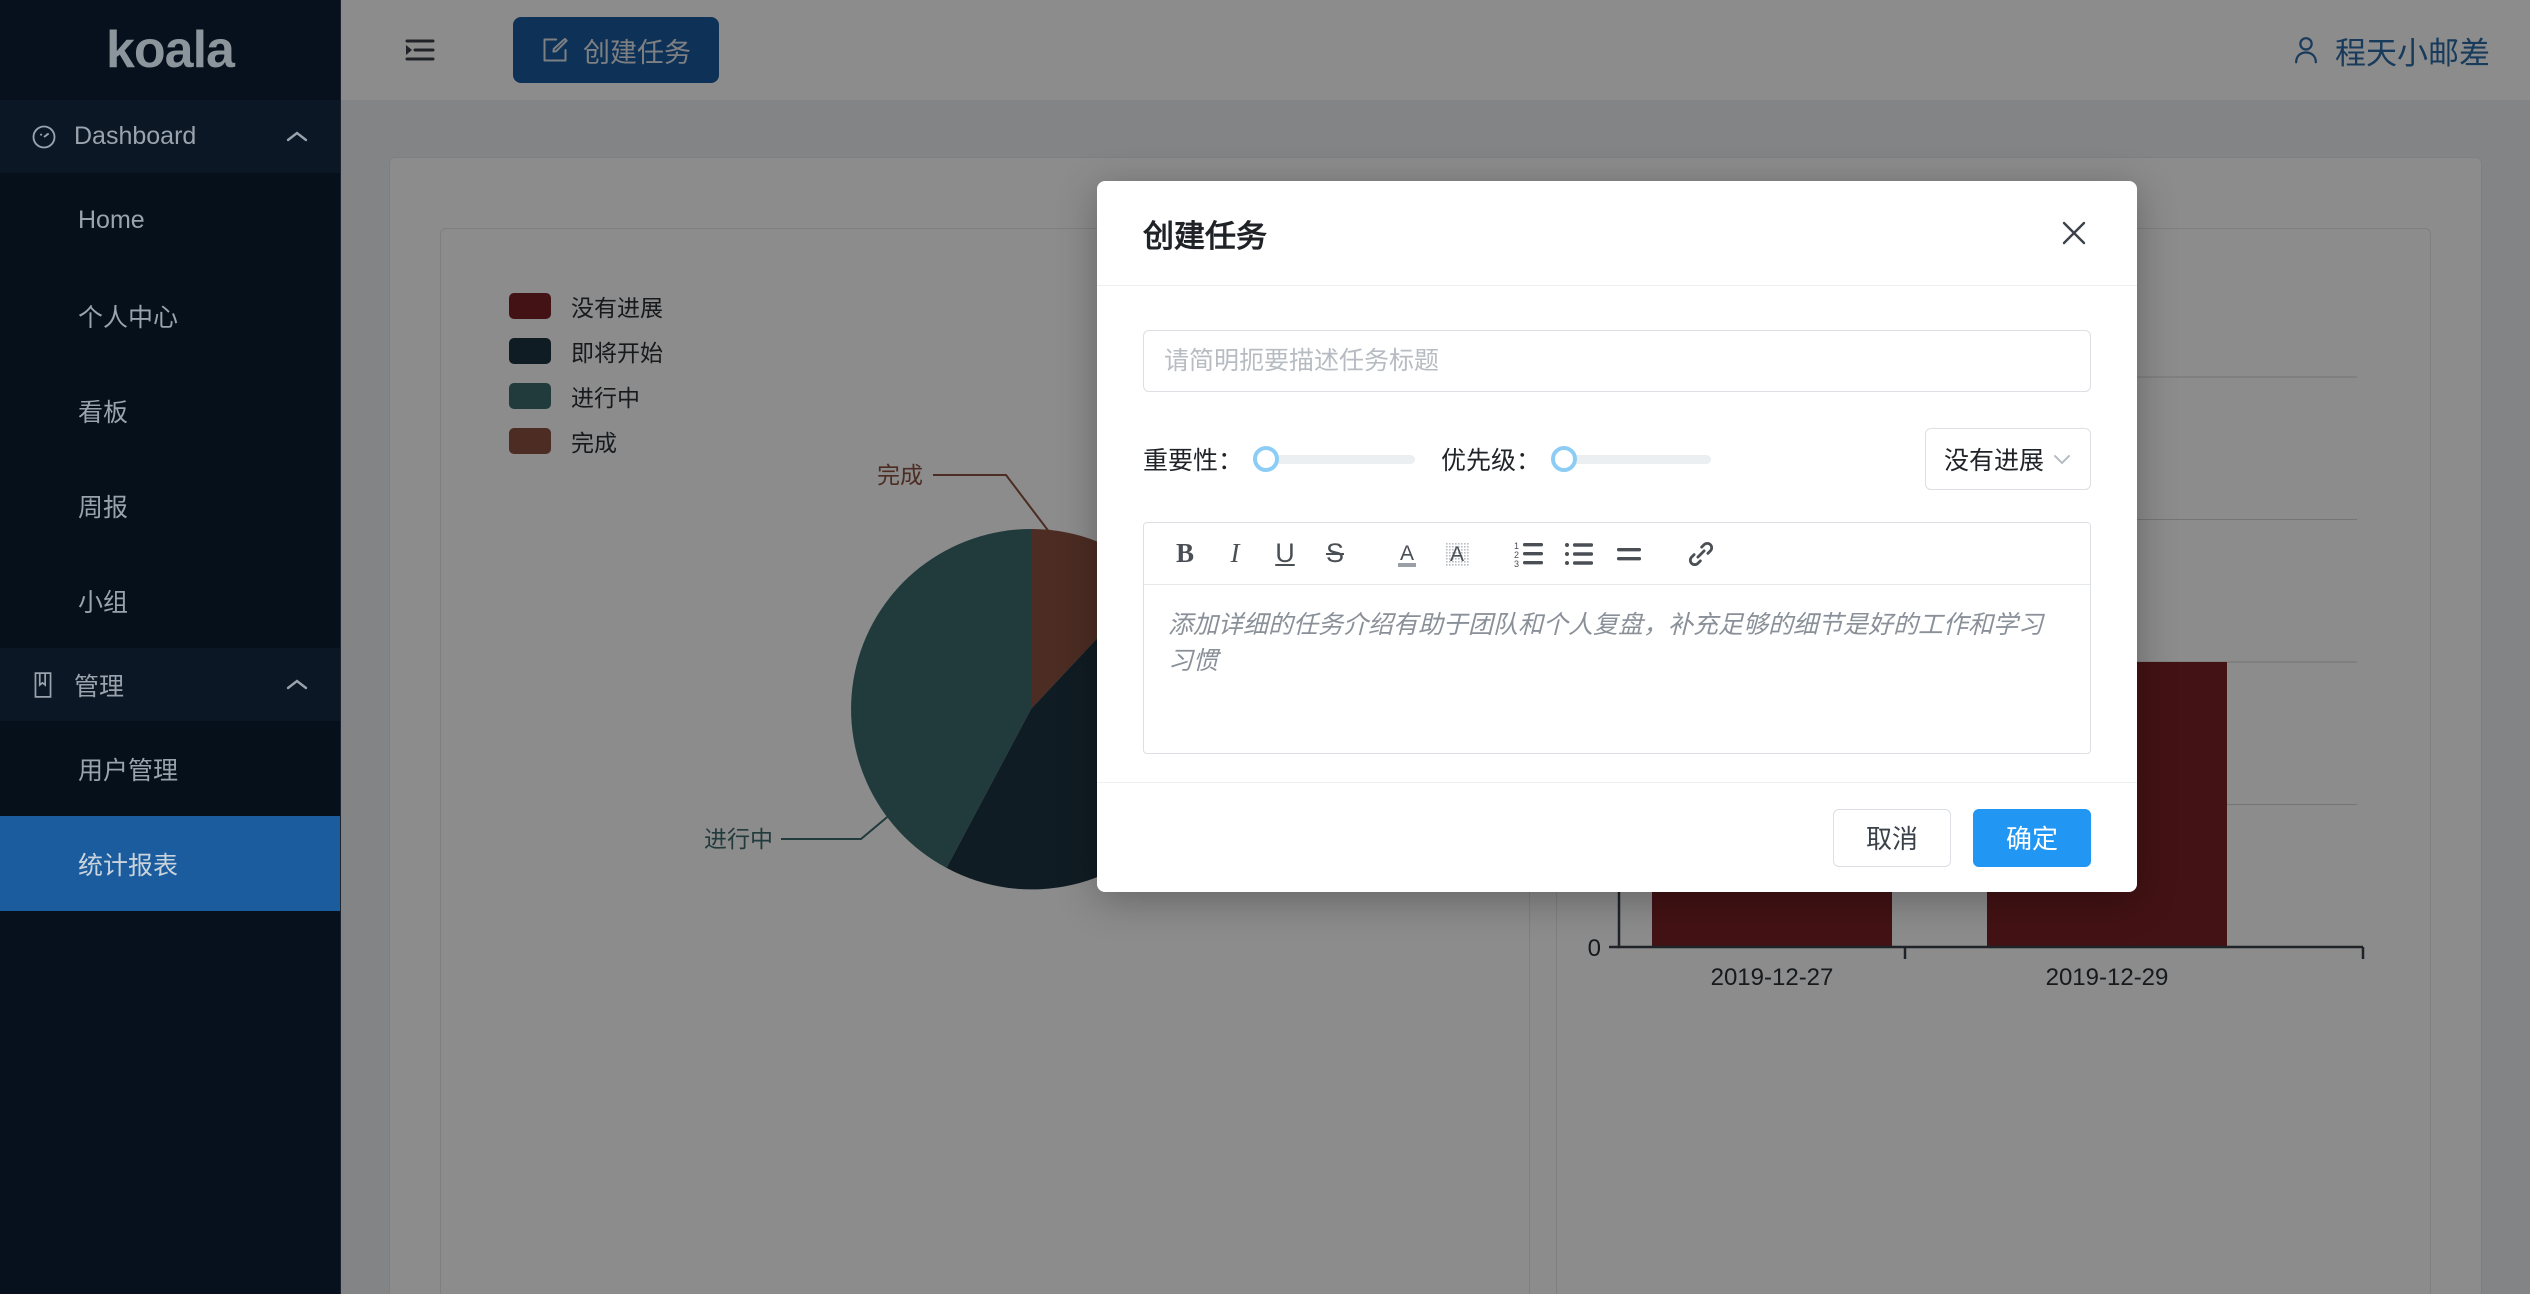 The image size is (2530, 1294). What do you see at coordinates (170, 505) in the screenshot?
I see `sidebar-item-weekly-report: 周报` at bounding box center [170, 505].